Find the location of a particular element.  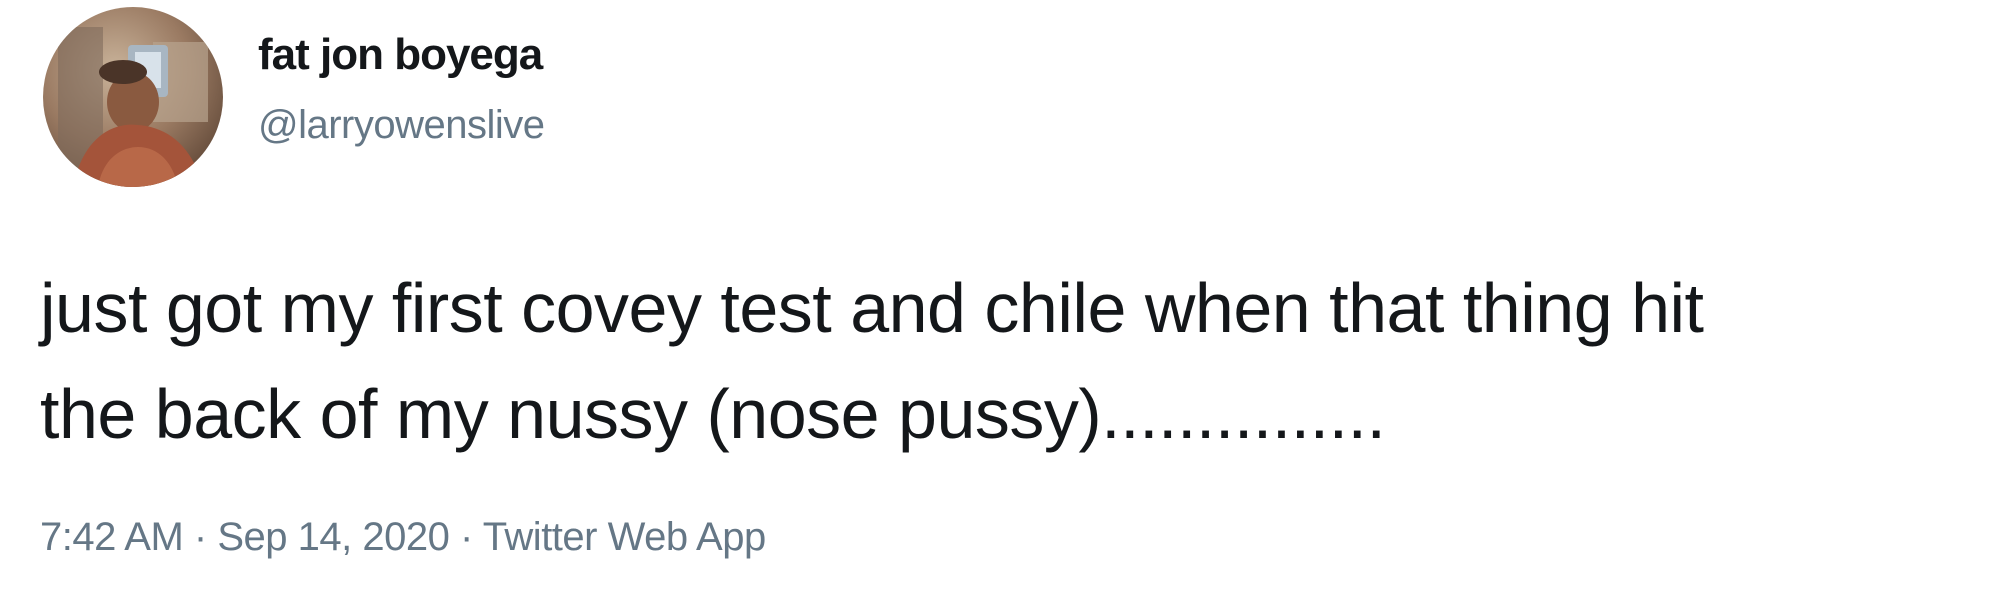

avatar is located at coordinates (133, 97).